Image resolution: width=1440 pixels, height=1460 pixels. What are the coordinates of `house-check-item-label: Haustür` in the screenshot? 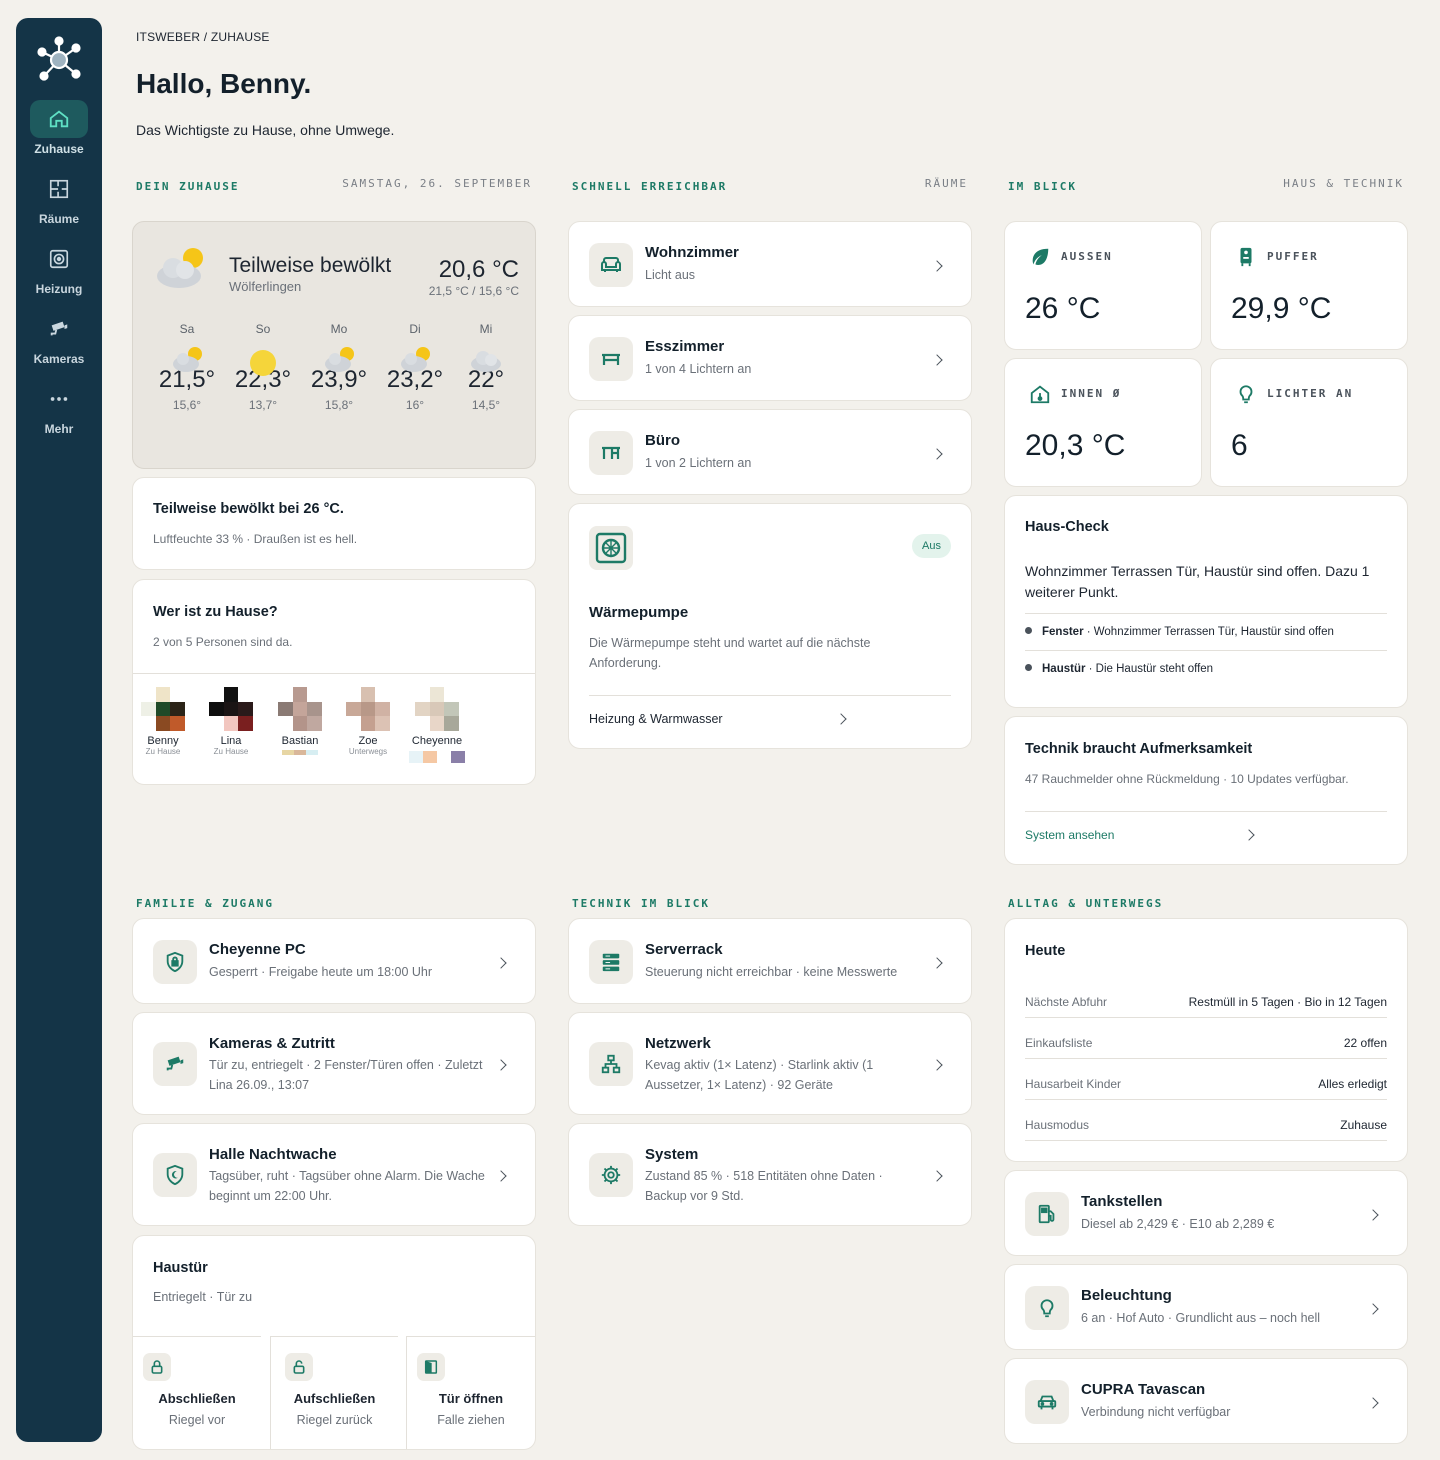 It's located at (1064, 669).